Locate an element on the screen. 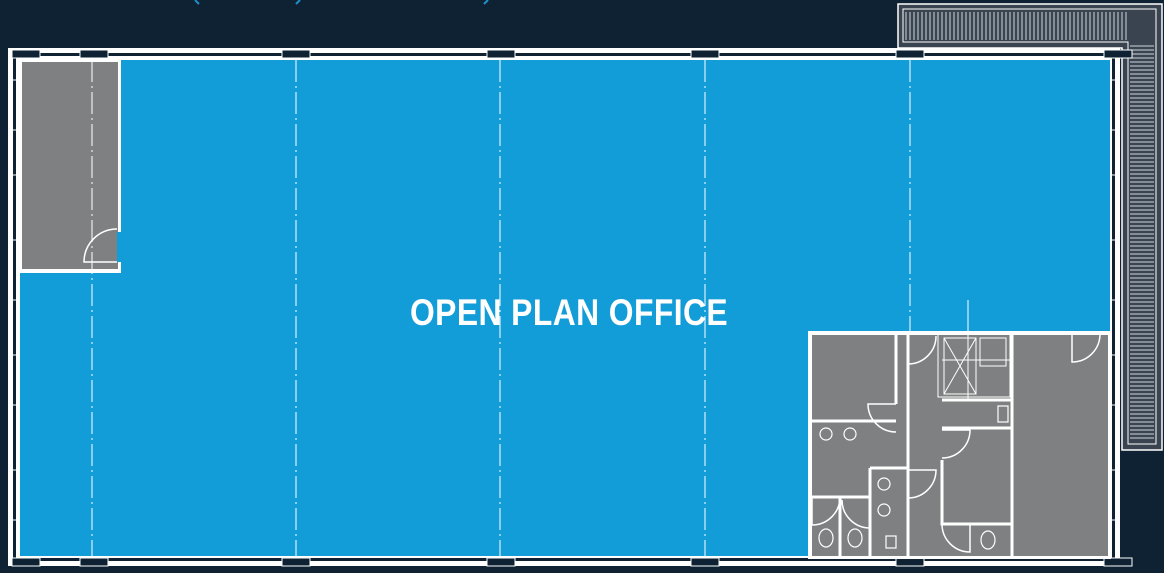 The height and width of the screenshot is (573, 1164). building-core is located at coordinates (959, 429).